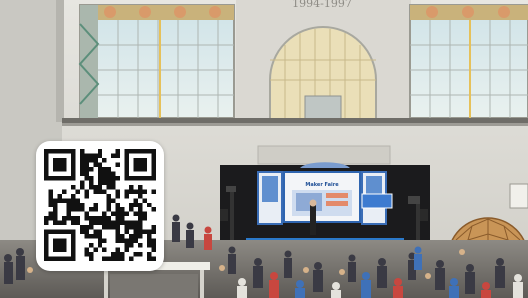 This screenshot has width=528, height=298. I want to click on stage-screen-heading: Maker Faire, so click(322, 185).